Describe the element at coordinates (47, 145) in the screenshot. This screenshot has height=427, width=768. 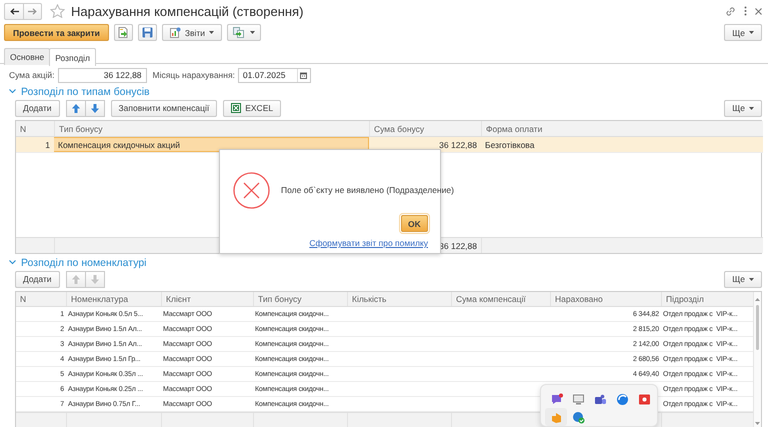
I see `table-cell: 1` at that location.